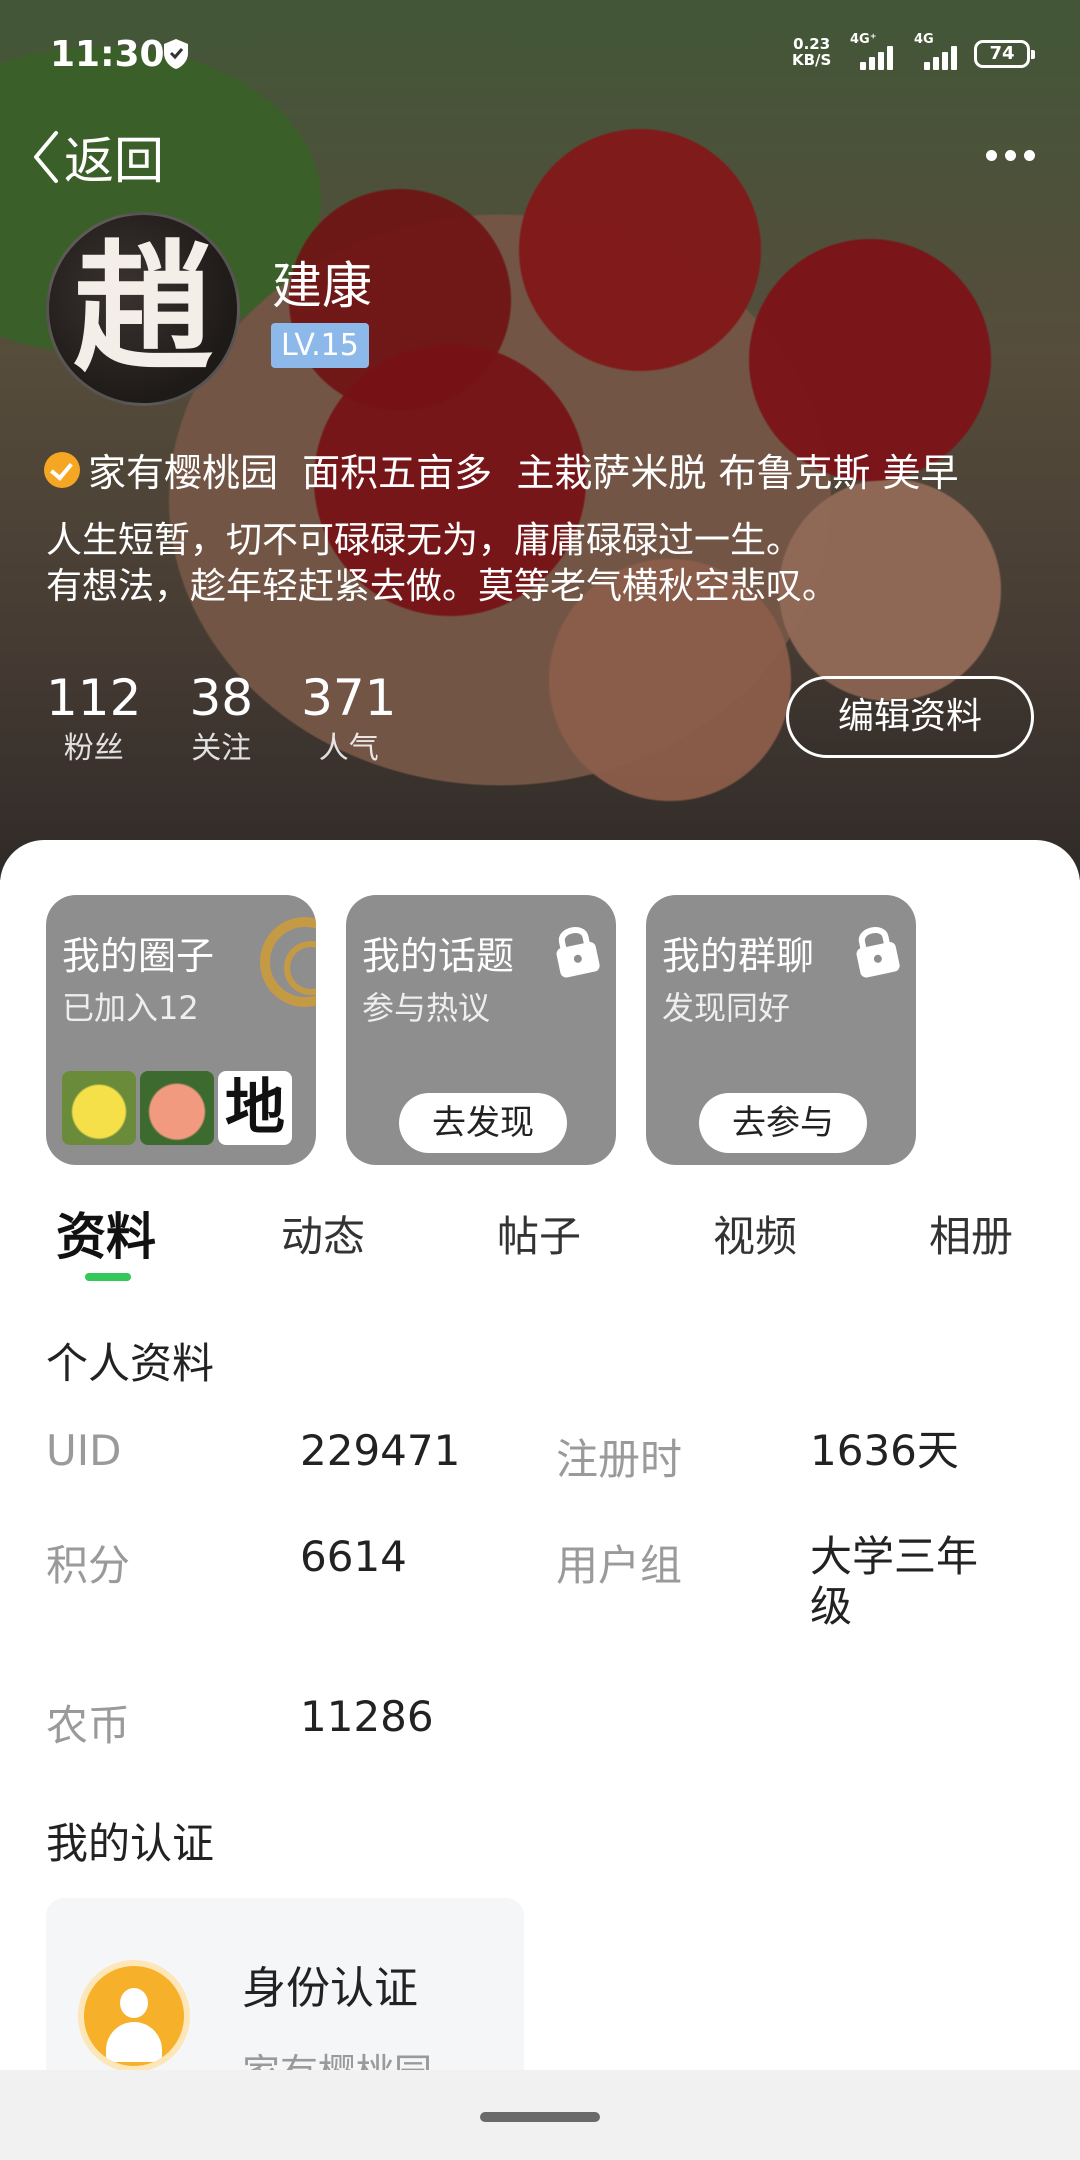 The width and height of the screenshot is (1080, 2160). I want to click on info-value: 11286, so click(367, 1716).